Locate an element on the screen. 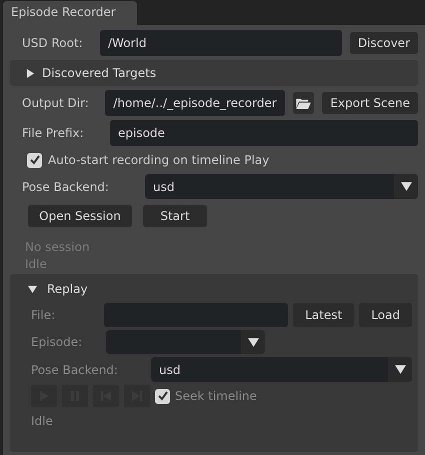 This screenshot has width=425, height=455. dropdown is located at coordinates (185, 342).